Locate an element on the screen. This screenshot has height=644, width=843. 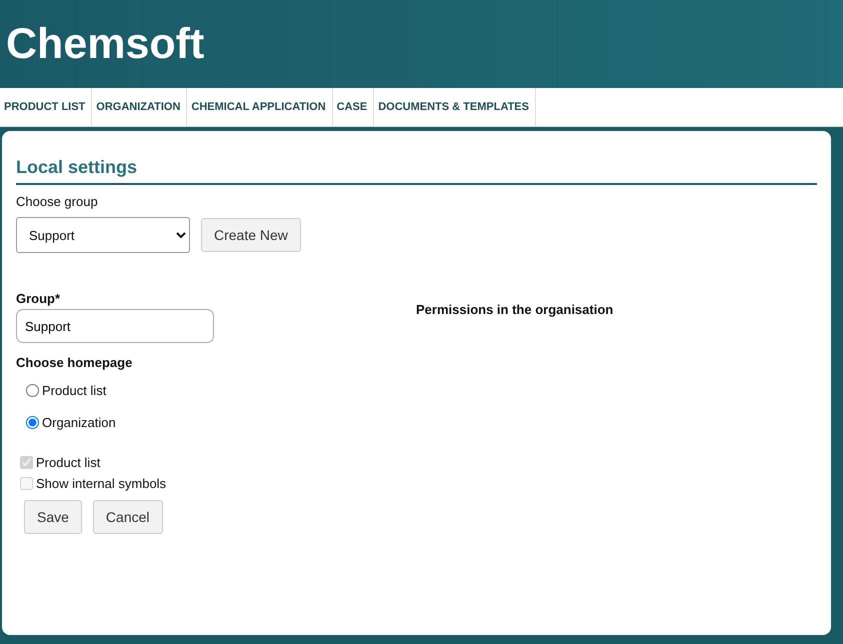
nav-tab: CHEMICAL APPLICATION is located at coordinates (260, 107).